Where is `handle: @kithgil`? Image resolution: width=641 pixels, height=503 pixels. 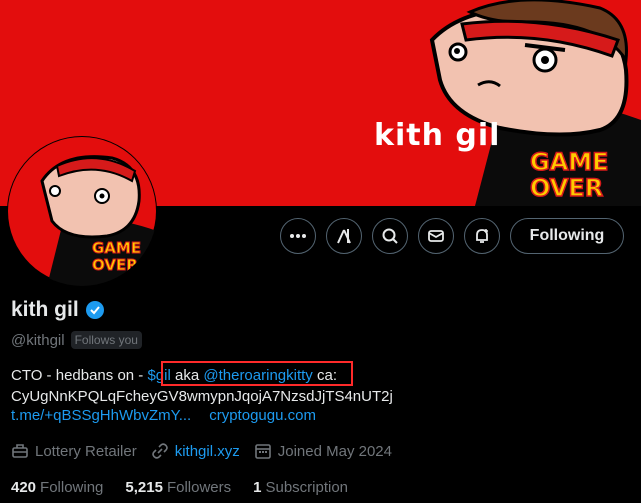 handle: @kithgil is located at coordinates (38, 340).